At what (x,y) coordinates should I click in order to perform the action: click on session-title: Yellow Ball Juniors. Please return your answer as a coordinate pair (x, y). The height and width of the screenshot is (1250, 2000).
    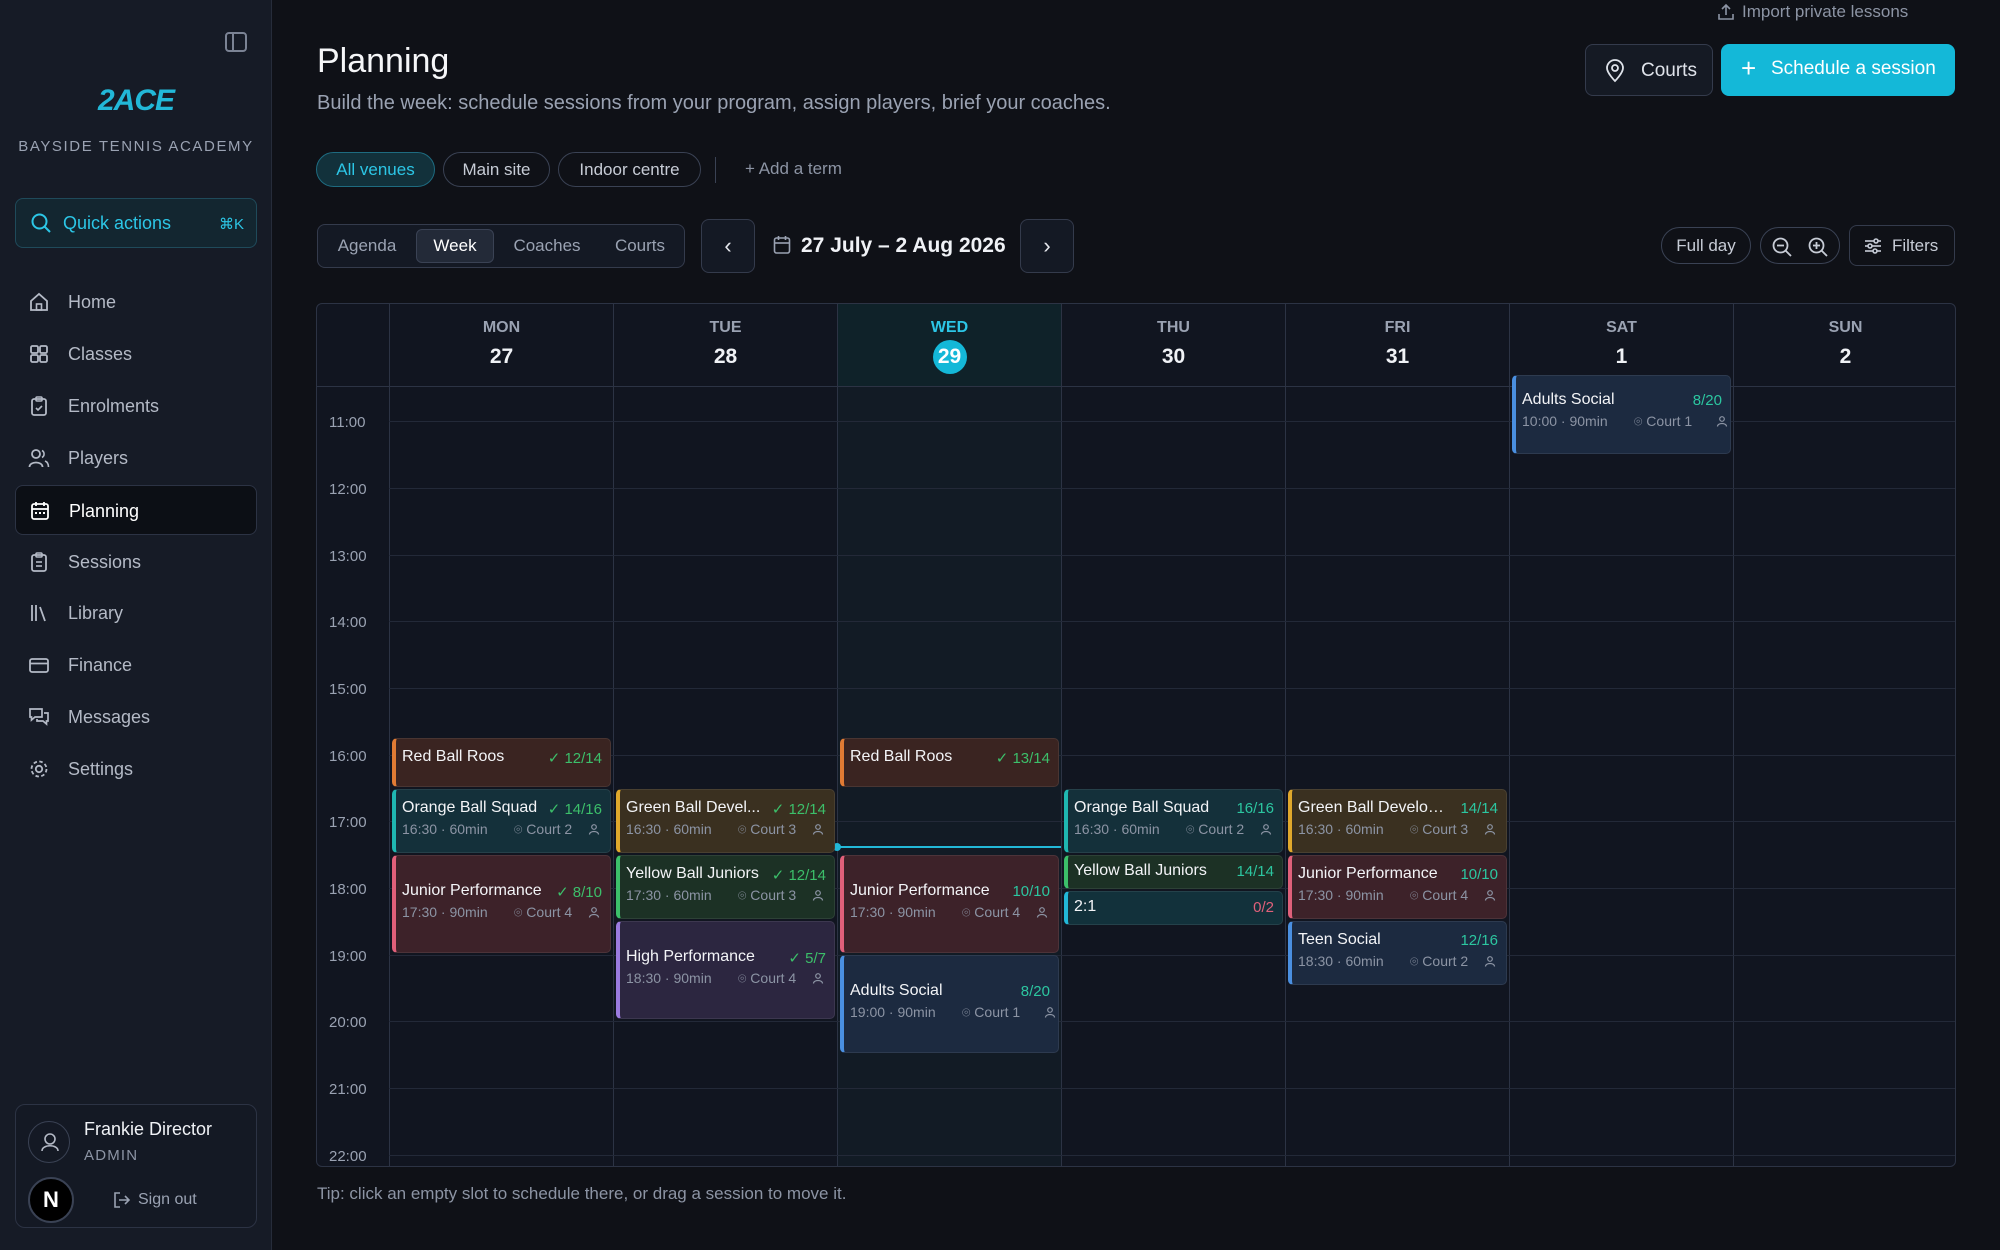
    Looking at the image, I should click on (692, 873).